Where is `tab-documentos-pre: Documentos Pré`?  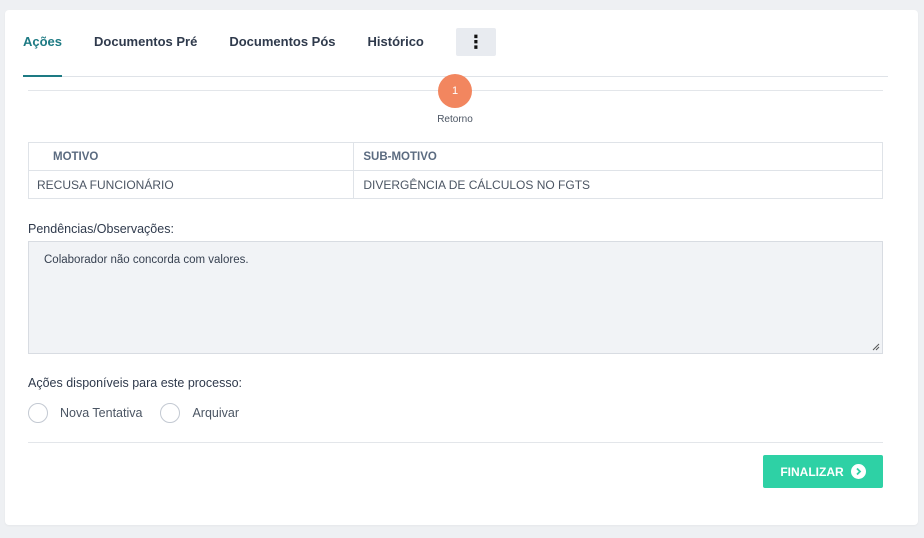
tab-documentos-pre: Documentos Pré is located at coordinates (145, 53).